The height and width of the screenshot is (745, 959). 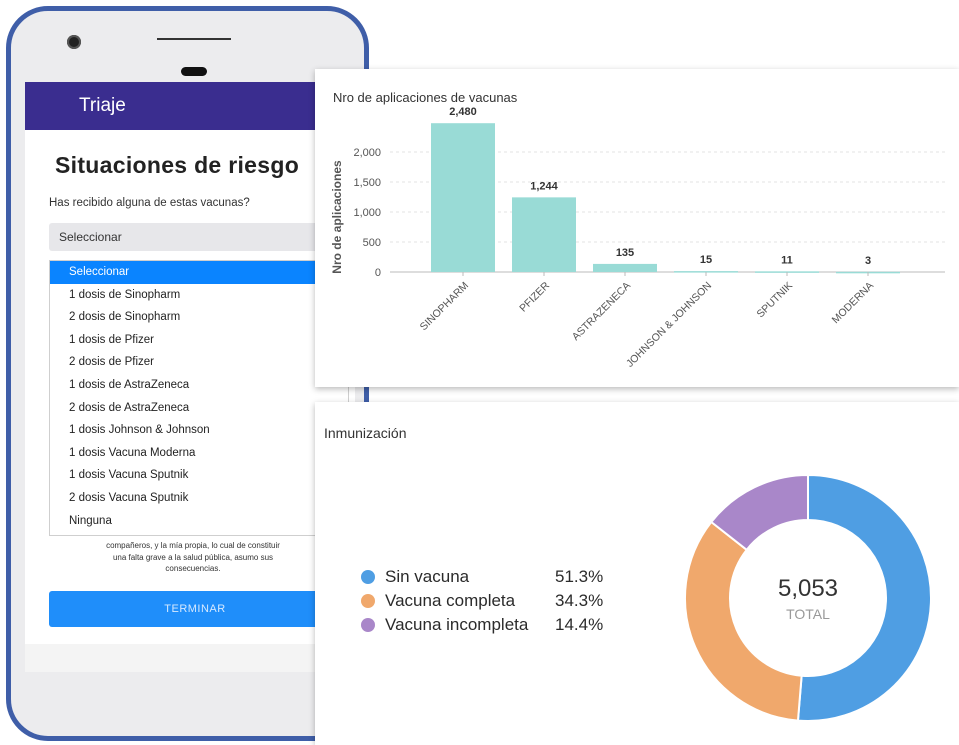 I want to click on x-tick-label: JOHNSON & JOHNSON, so click(x=669, y=325).